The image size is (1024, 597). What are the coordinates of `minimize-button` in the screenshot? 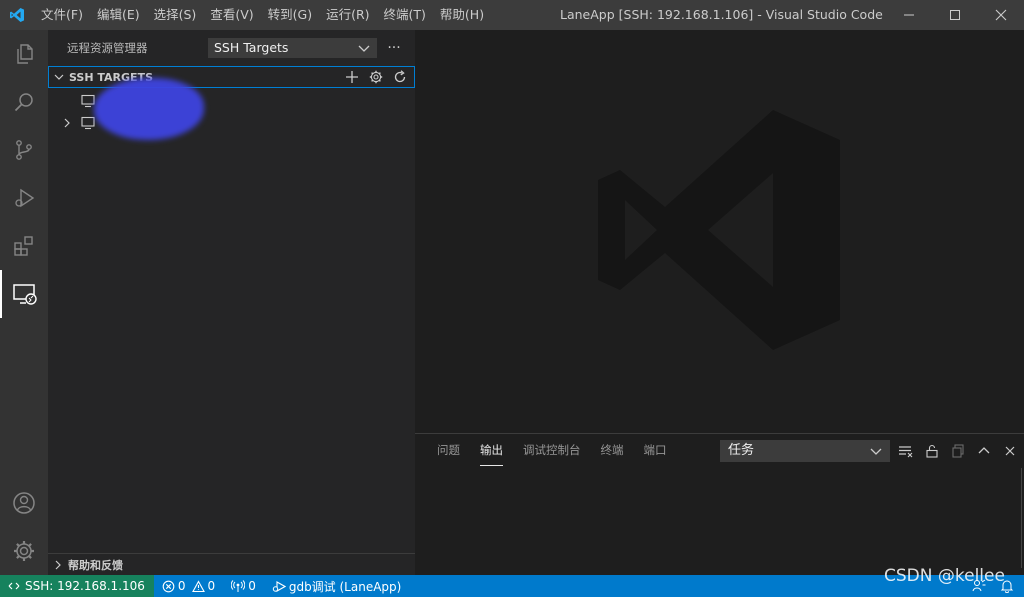 It's located at (909, 15).